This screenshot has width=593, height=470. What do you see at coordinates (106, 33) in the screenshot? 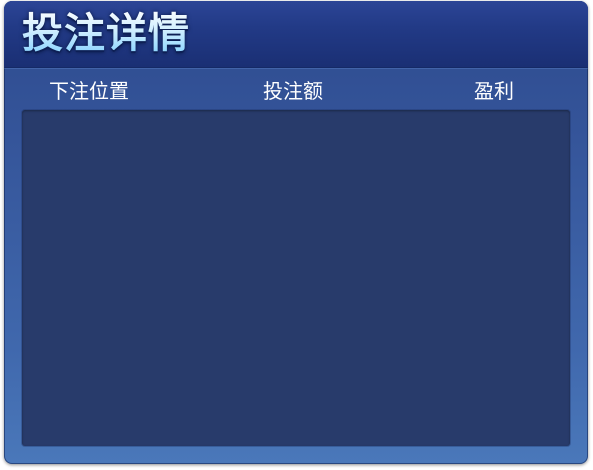
I see `panel-title: 投注详情` at bounding box center [106, 33].